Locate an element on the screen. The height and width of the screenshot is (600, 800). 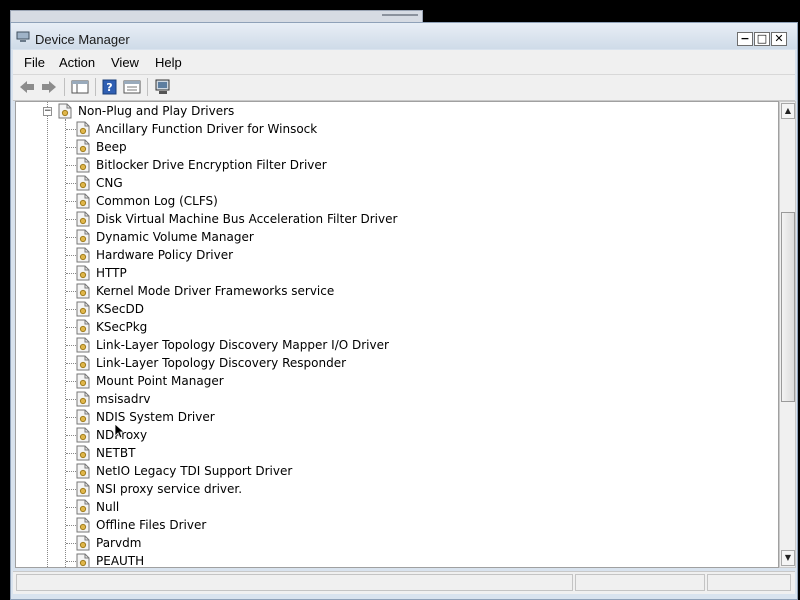
tree-item: Parvdm is located at coordinates (397, 543).